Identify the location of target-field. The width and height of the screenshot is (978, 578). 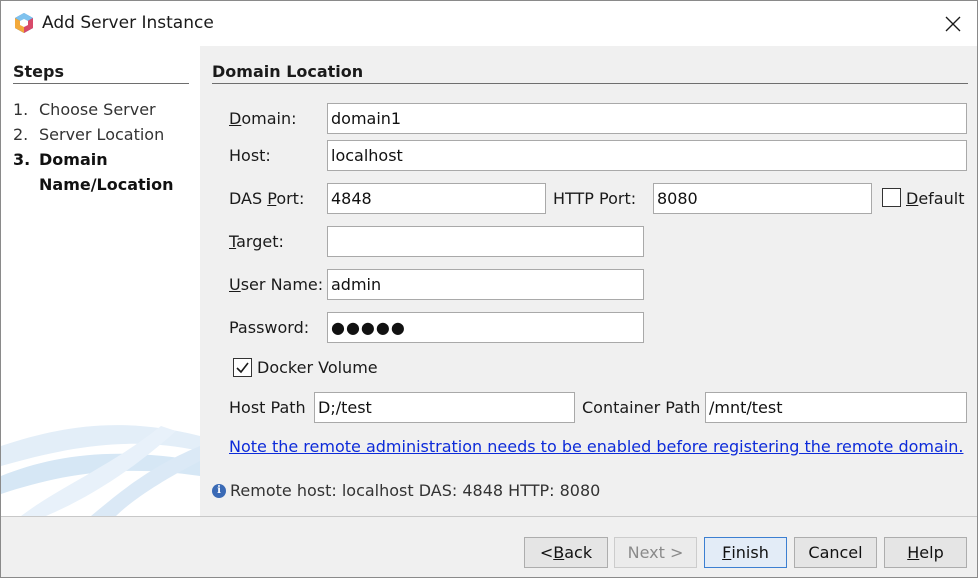
(485, 241).